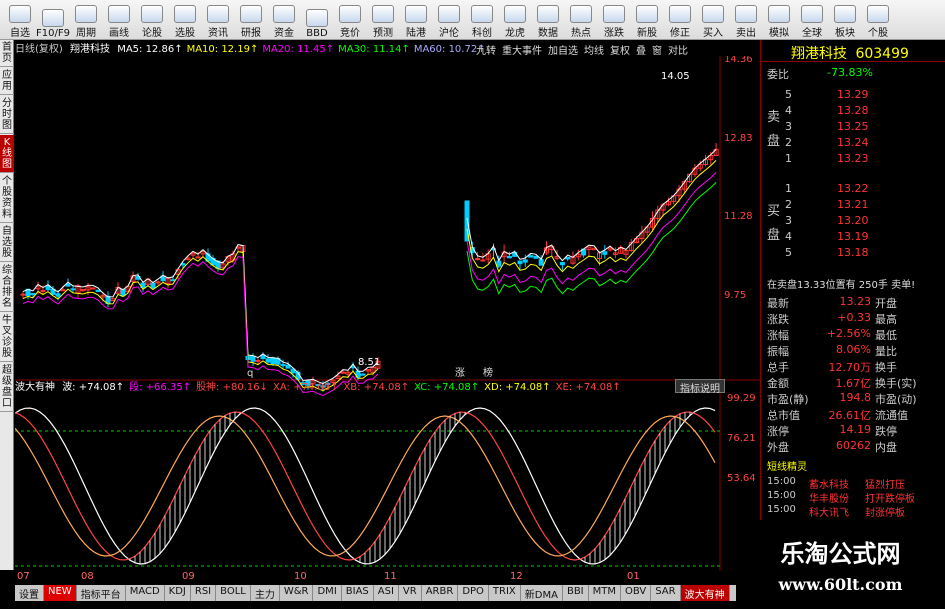  I want to click on toolbar-button: 修正, so click(680, 20).